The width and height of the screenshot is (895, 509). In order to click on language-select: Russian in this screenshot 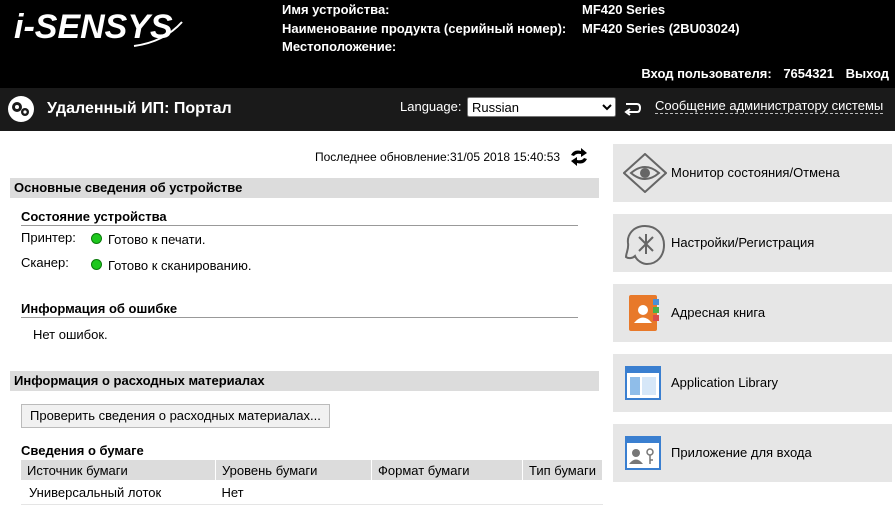, I will do `click(541, 107)`.